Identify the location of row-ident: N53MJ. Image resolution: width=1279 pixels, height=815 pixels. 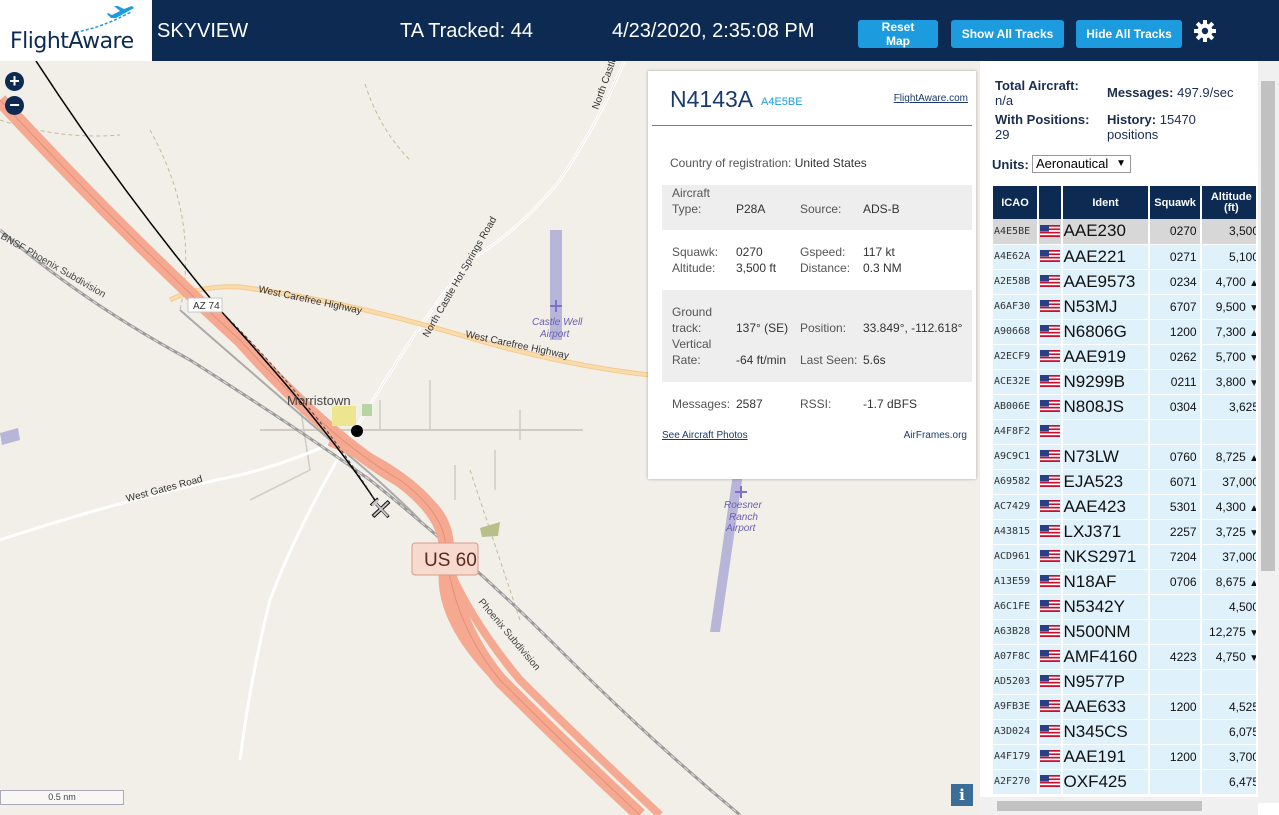
(1106, 307).